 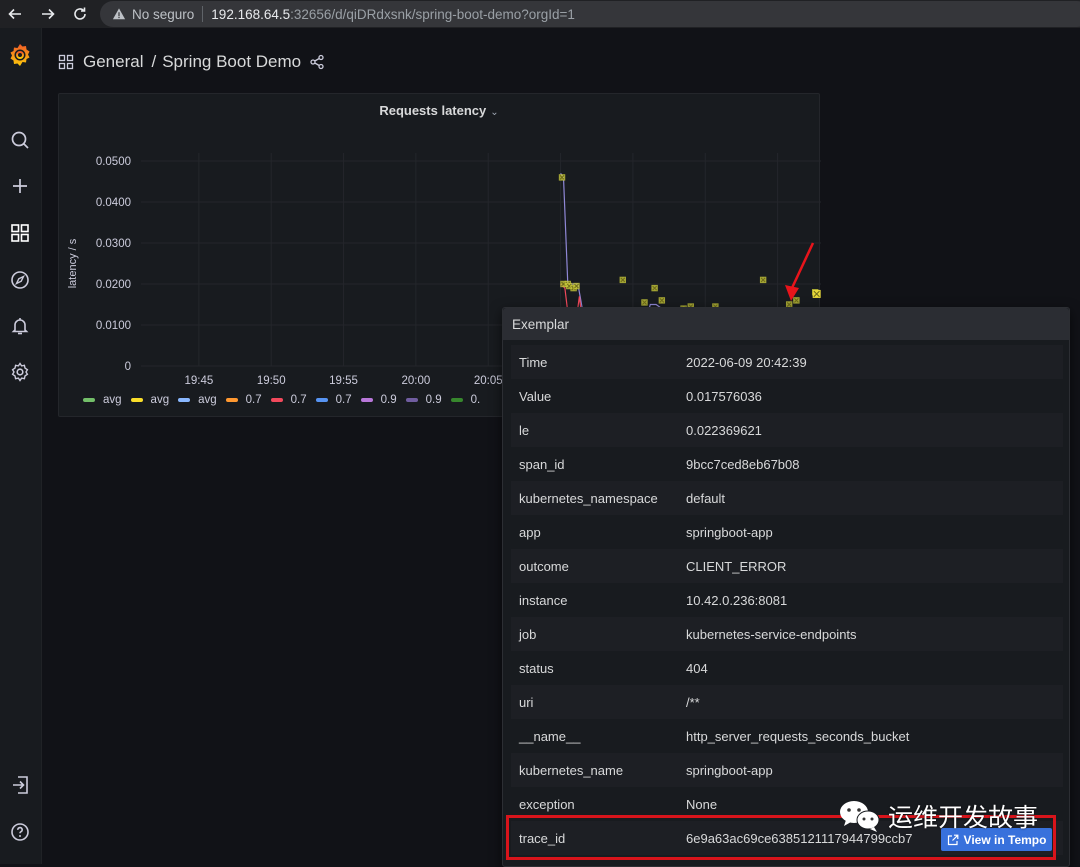 What do you see at coordinates (800, 271) in the screenshot?
I see `annotation-arrow-icon` at bounding box center [800, 271].